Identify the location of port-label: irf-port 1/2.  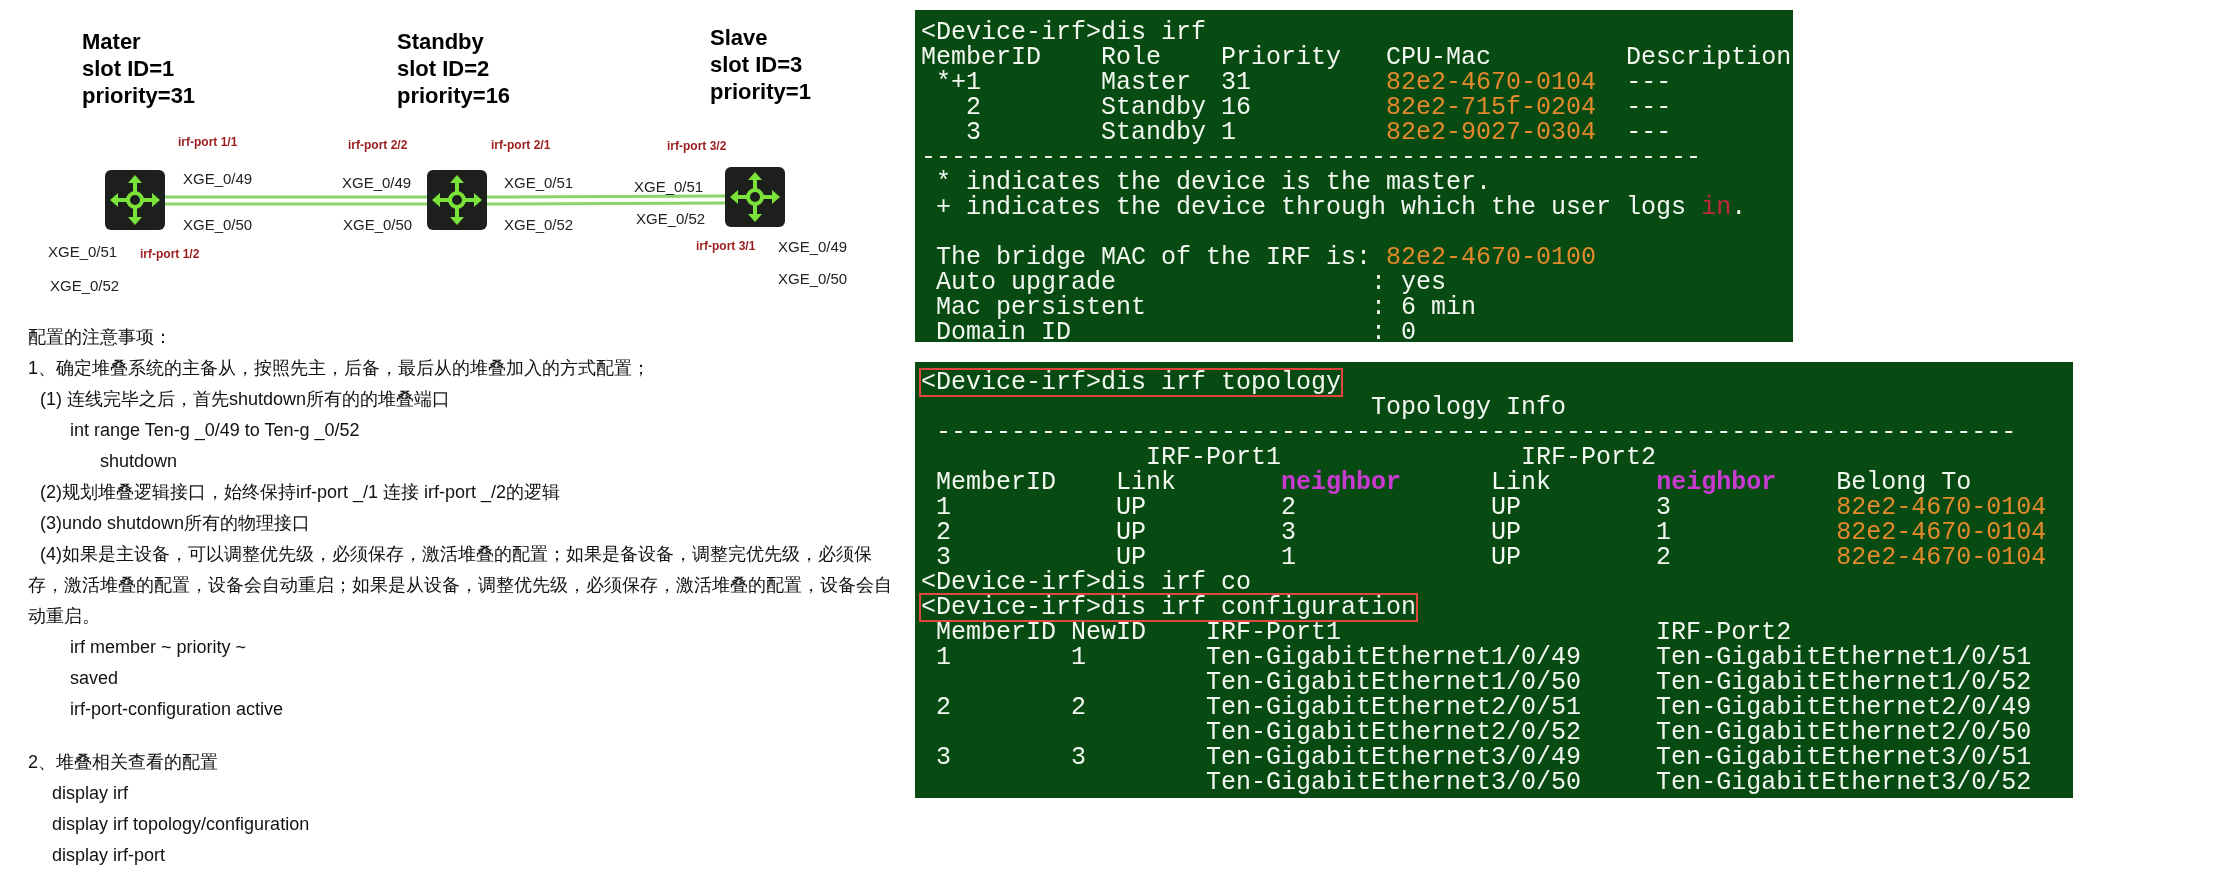
(170, 254).